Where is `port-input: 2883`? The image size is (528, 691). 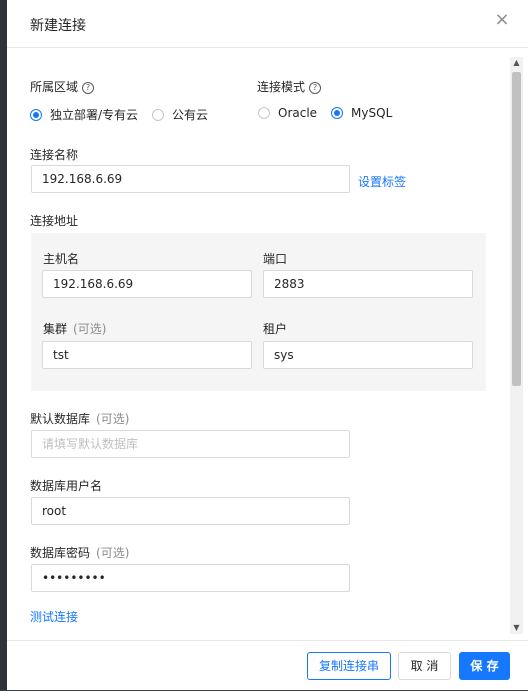
port-input: 2883 is located at coordinates (368, 284).